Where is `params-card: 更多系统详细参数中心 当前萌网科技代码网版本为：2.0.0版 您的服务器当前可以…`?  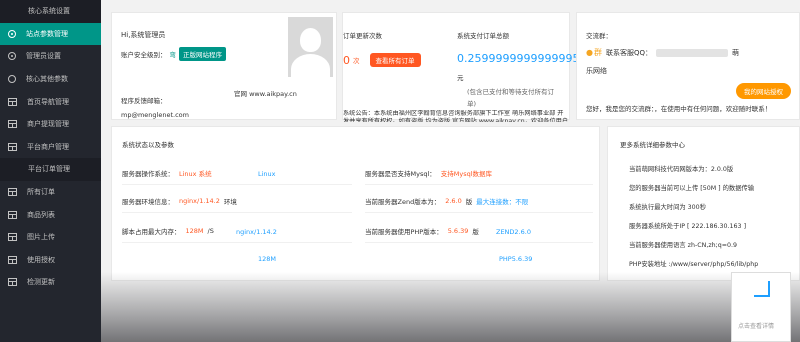
params-card: 更多系统详细参数中心 当前萌网科技代码网版本为：2.0.0版 您的服务器当前可以… is located at coordinates (703, 203).